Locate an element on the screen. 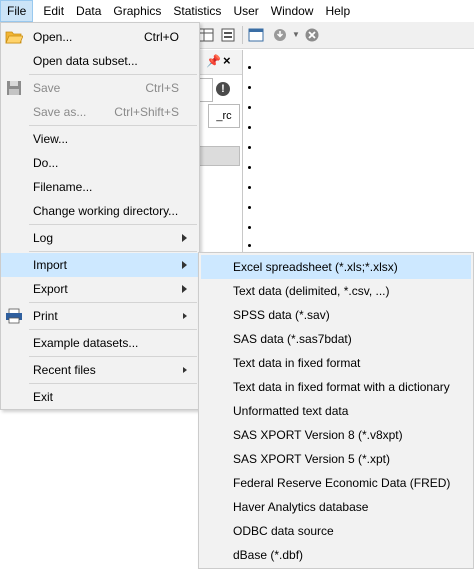 This screenshot has height=569, width=474. variables-manager-icon is located at coordinates (228, 35).